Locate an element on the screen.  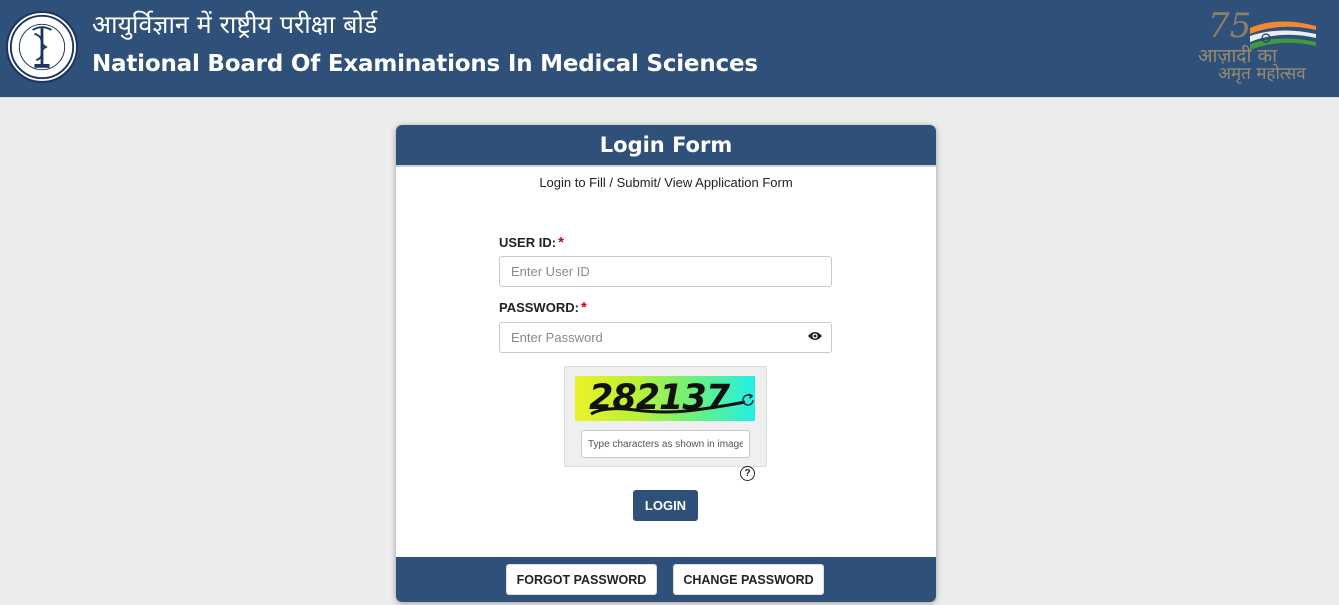
azadi-line2: अमृत महोत्सव is located at coordinates (1262, 74).